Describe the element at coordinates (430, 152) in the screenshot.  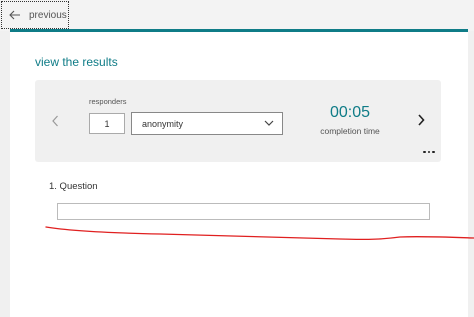
I see `more-dots-icon` at that location.